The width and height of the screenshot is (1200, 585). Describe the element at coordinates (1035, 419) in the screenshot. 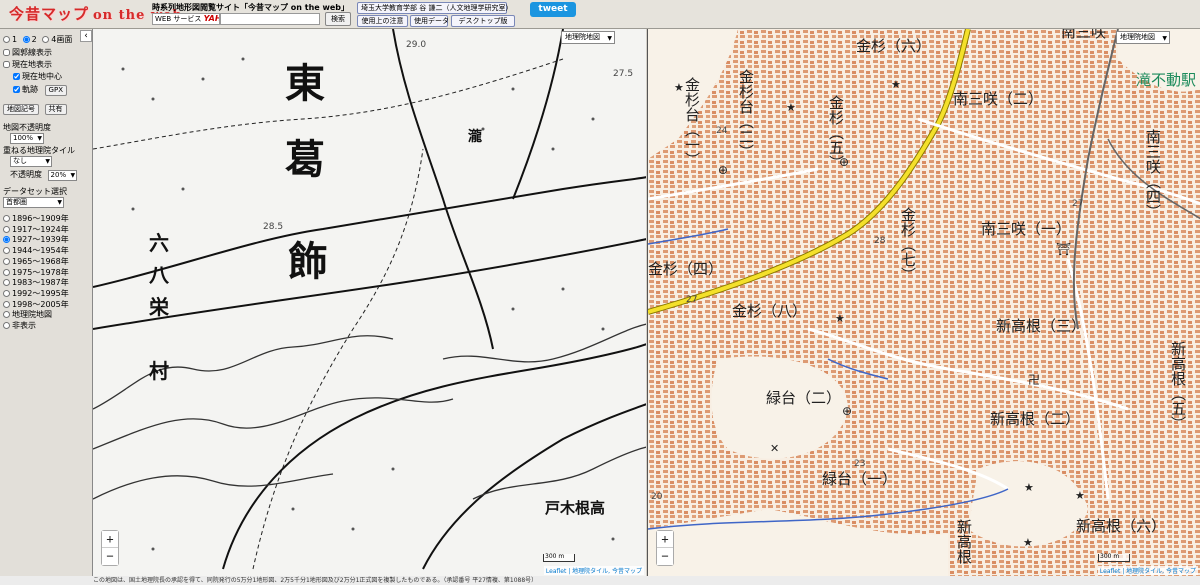

I see `label-shintakane-2: 新高根（二）` at that location.